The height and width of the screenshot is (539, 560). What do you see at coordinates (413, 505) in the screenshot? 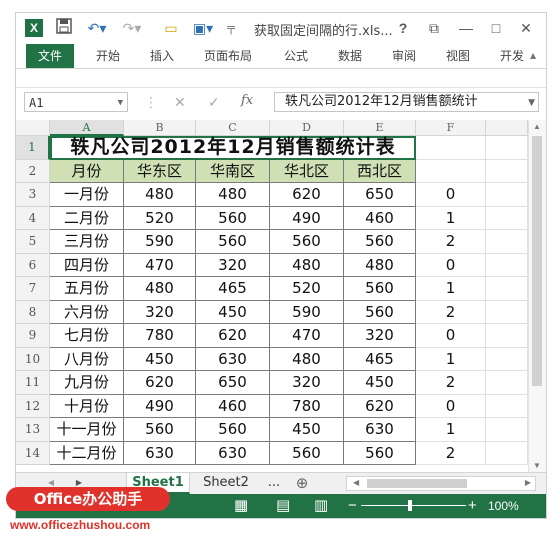
I see `zoom-slider` at bounding box center [413, 505].